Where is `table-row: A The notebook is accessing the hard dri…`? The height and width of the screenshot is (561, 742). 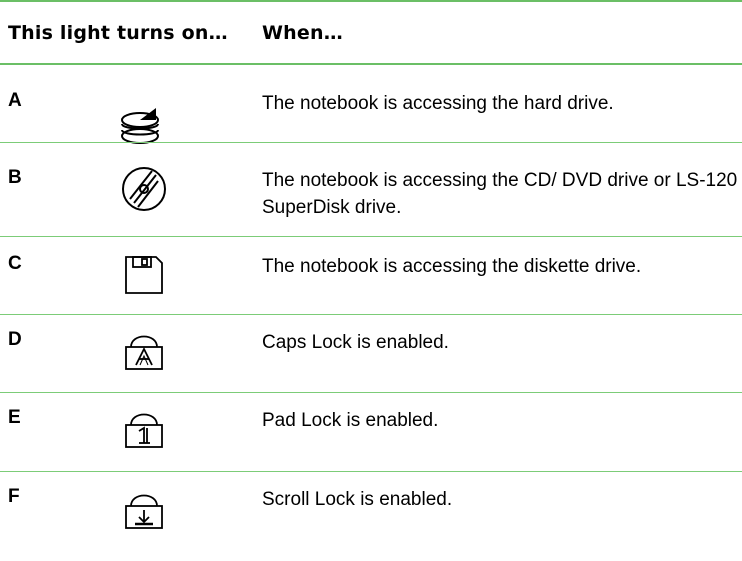
table-row: A The notebook is accessing the hard dri… is located at coordinates (371, 104).